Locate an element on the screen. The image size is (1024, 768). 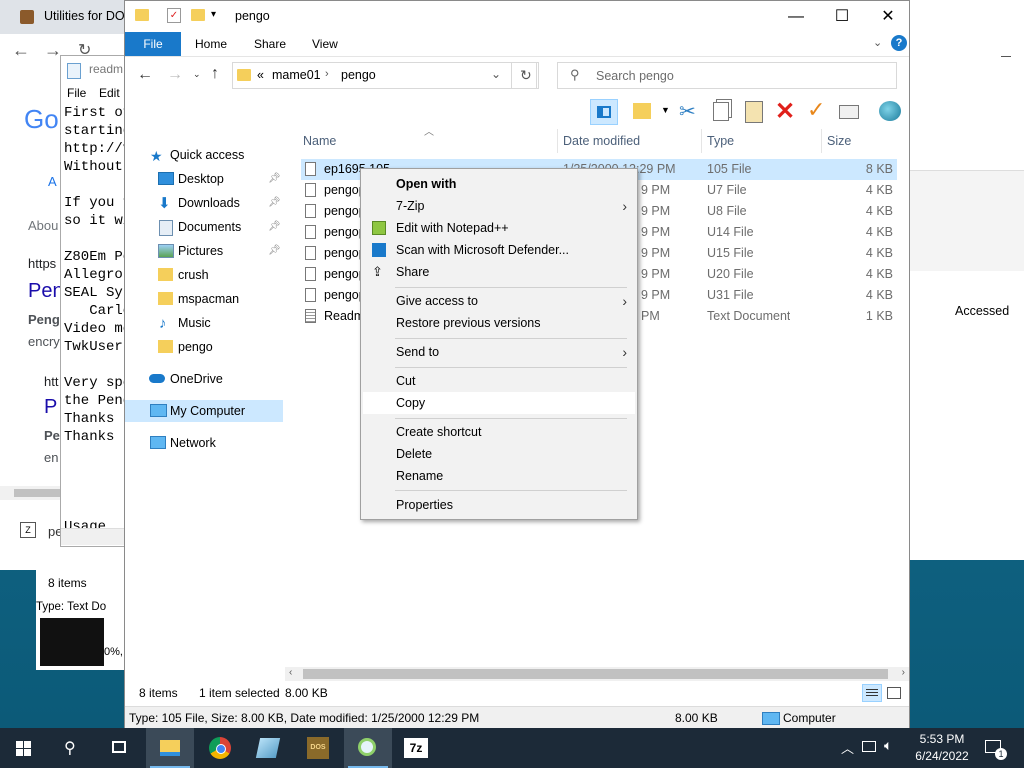
scroll-left-icon: ‹ is located at coordinates (290, 672).